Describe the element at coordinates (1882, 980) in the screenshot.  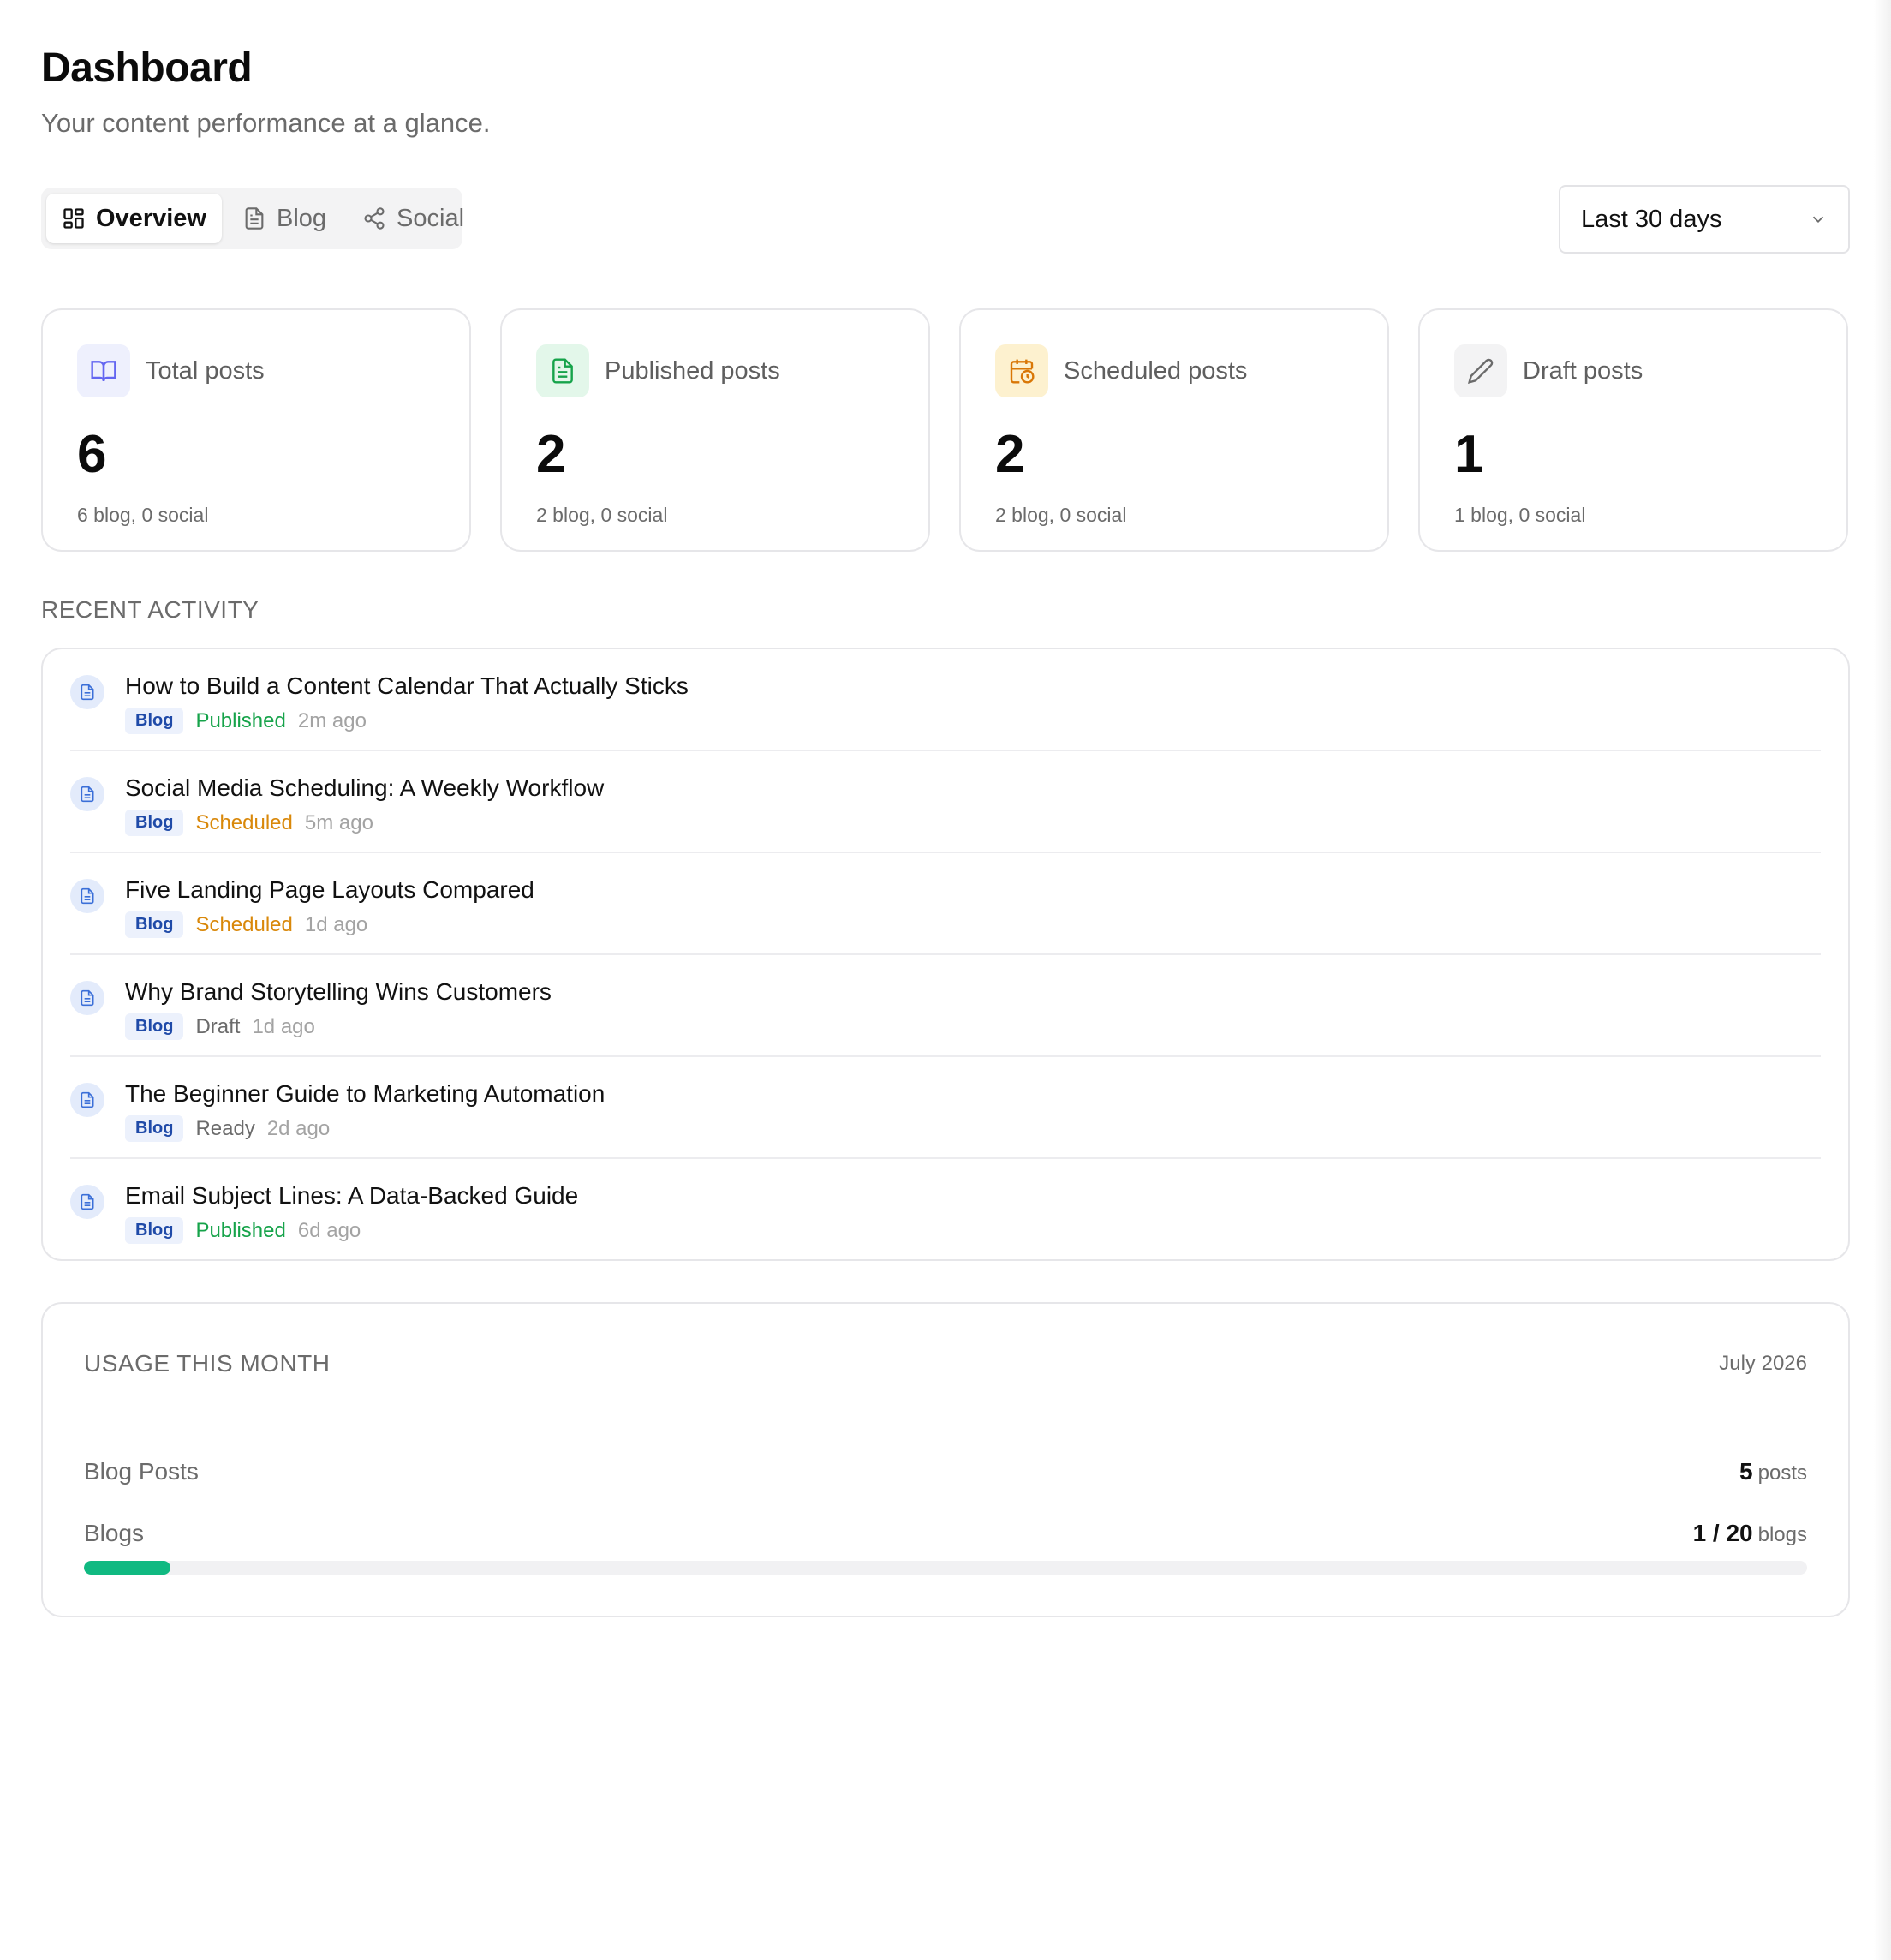
I see `page-edge-shadow` at that location.